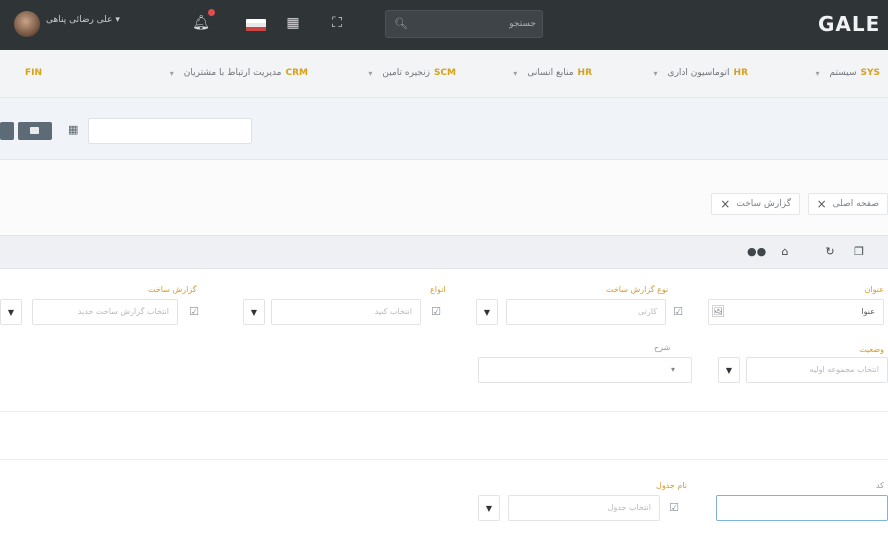 The width and height of the screenshot is (888, 536). Describe the element at coordinates (35, 131) in the screenshot. I see `toolbar-window-button` at that location.